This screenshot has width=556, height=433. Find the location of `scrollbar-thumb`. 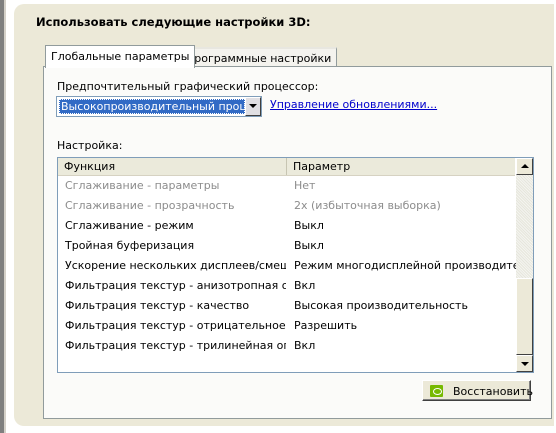

scrollbar-thumb is located at coordinates (524, 316).